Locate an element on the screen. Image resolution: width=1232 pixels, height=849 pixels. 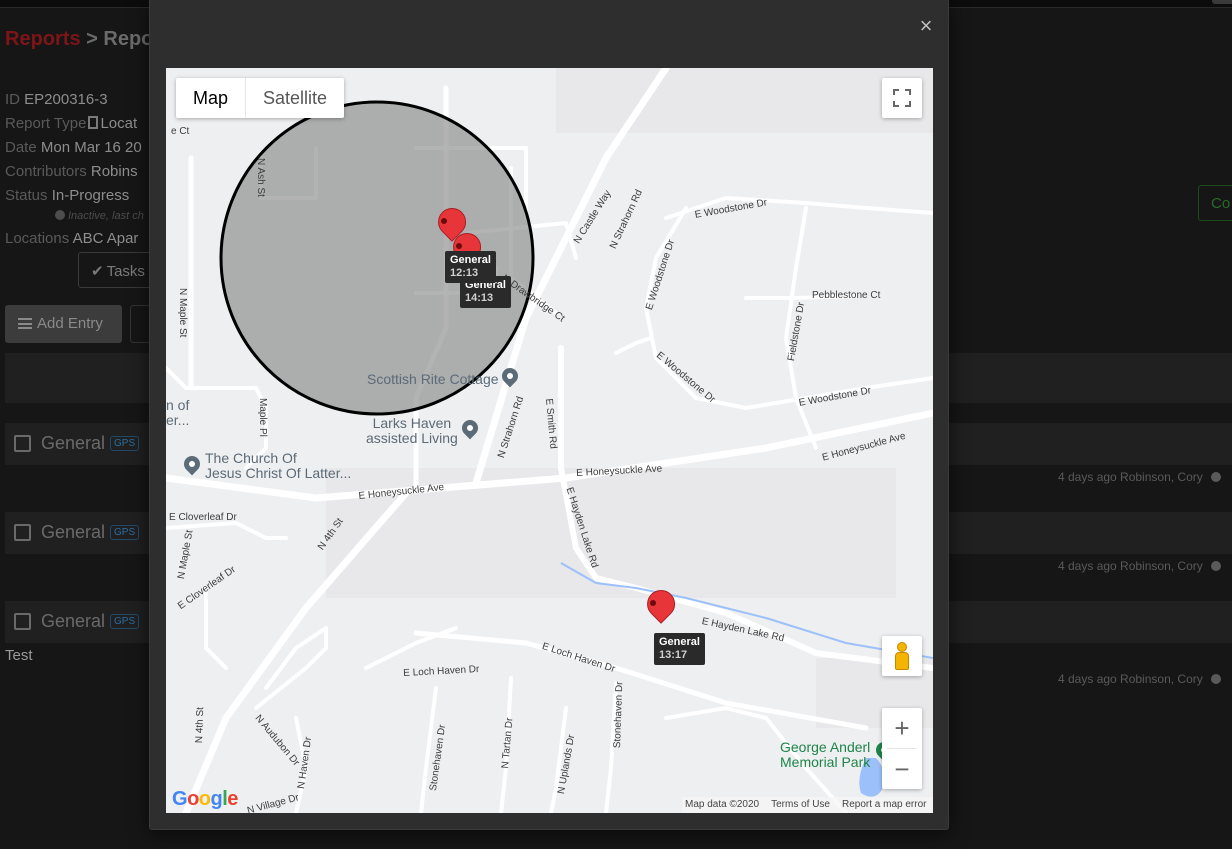
map-type-satellite-button: Satellite is located at coordinates (295, 98).